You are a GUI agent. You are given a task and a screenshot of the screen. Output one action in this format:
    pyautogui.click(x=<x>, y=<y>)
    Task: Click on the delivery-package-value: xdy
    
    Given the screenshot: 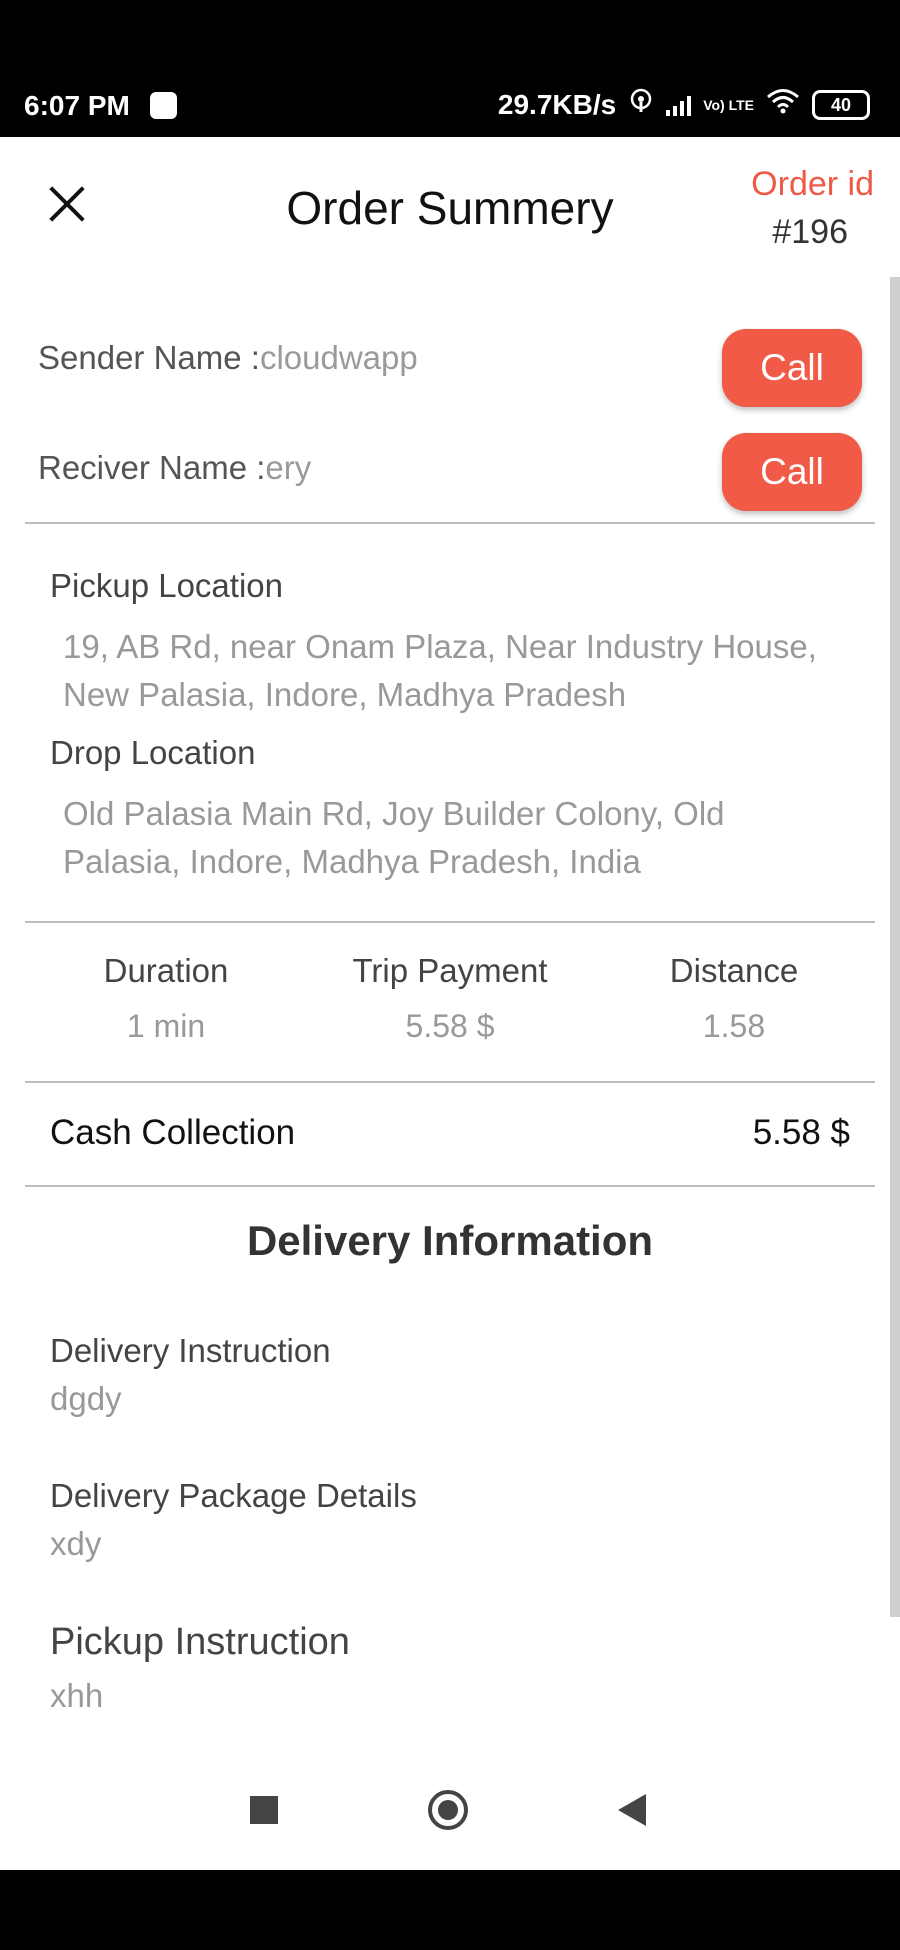 What is the action you would take?
    pyautogui.click(x=76, y=1543)
    